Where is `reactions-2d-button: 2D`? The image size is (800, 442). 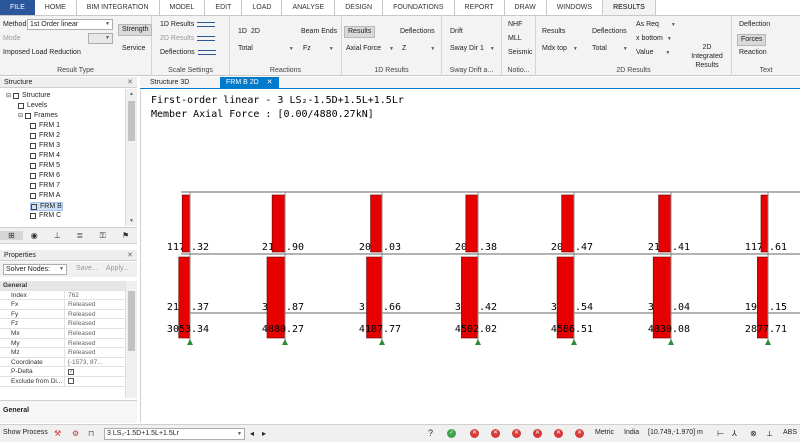 reactions-2d-button: 2D is located at coordinates (255, 32).